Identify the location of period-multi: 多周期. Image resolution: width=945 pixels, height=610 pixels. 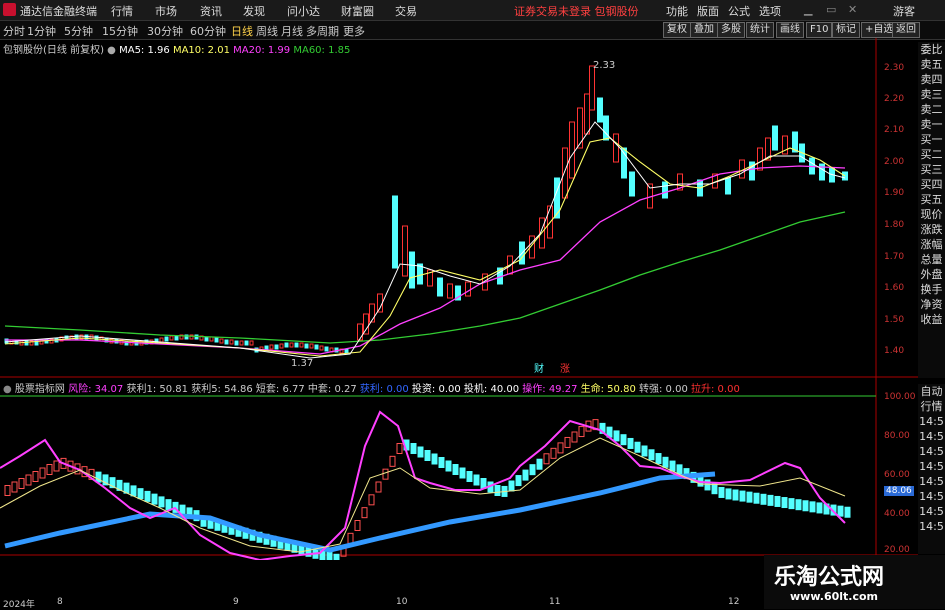
(322, 31).